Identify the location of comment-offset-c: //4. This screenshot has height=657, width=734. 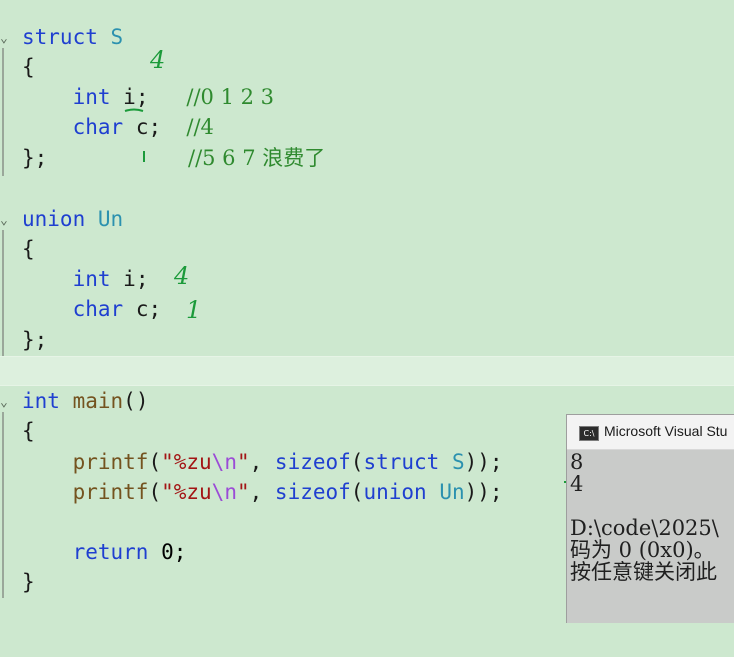
(200, 127).